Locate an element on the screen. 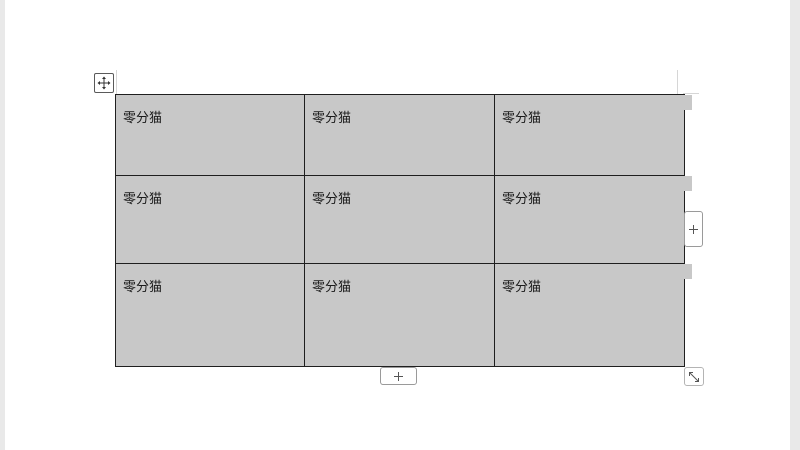 This screenshot has width=800, height=450. move-arrows-icon is located at coordinates (104, 83).